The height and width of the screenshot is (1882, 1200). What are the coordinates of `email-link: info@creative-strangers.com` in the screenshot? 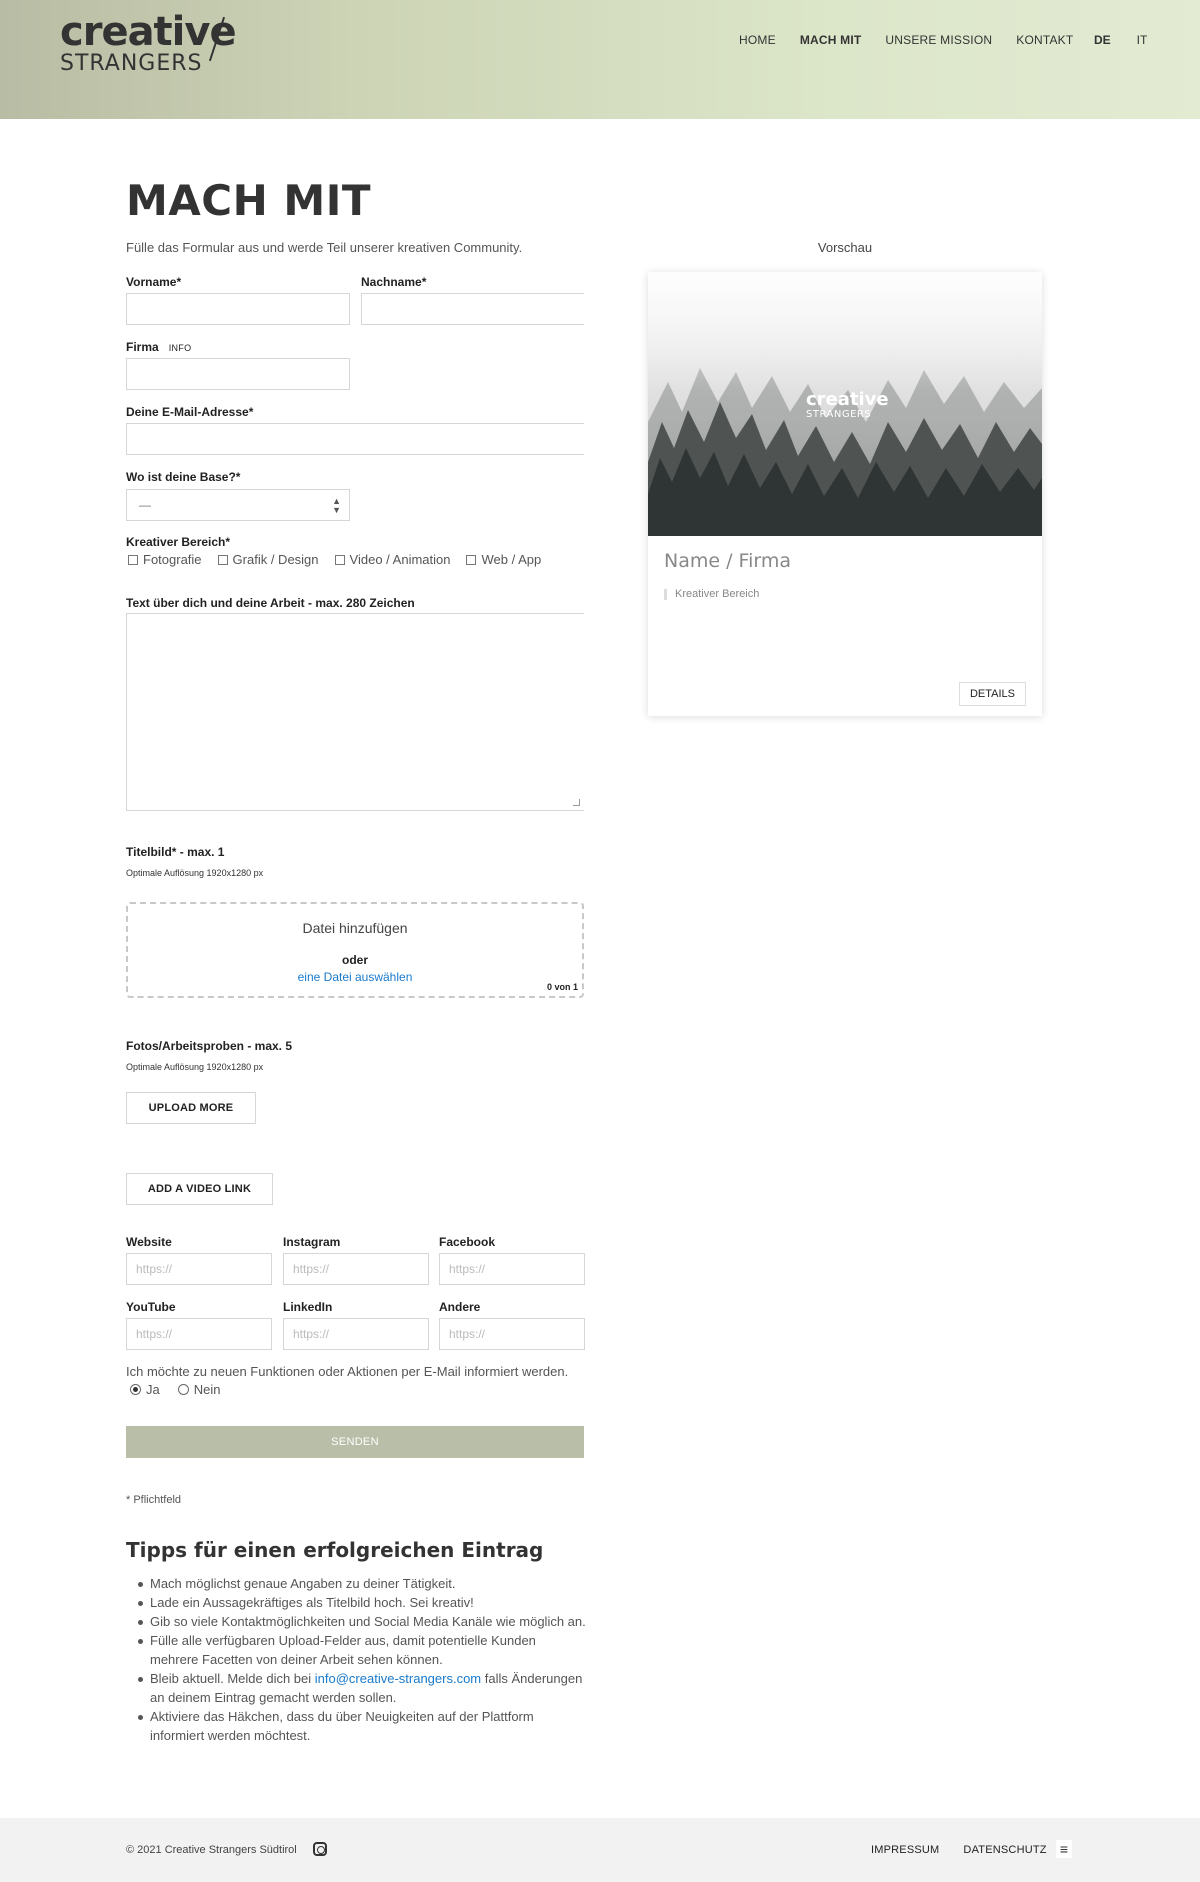 It's located at (398, 1678).